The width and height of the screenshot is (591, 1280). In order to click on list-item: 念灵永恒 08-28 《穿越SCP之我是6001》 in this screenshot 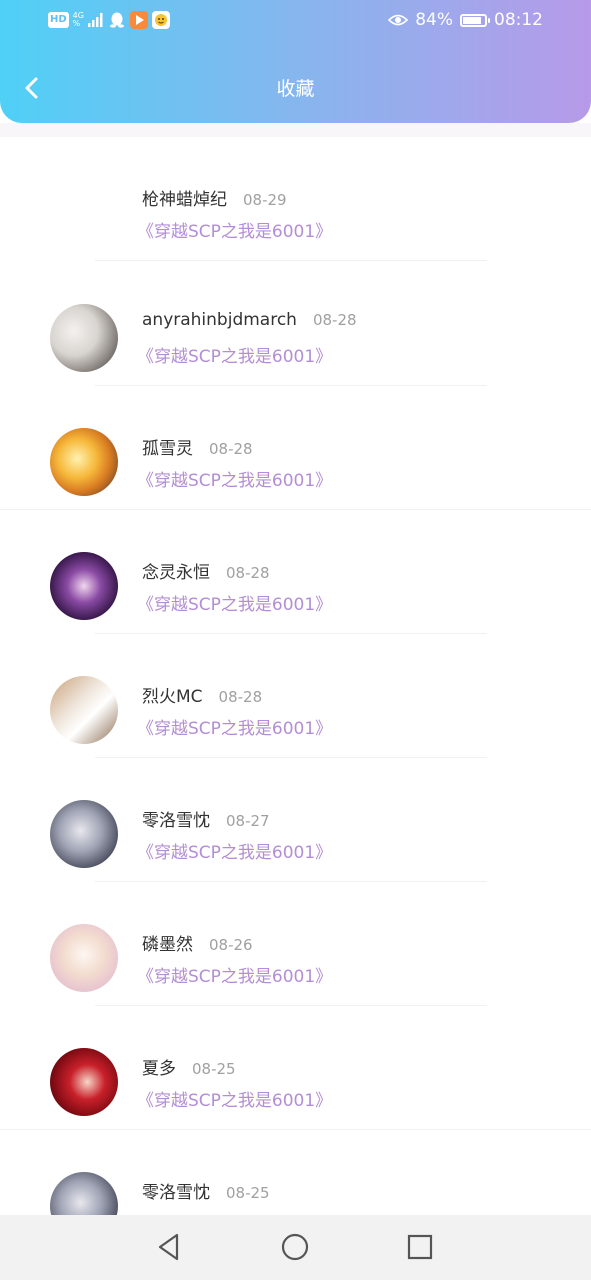, I will do `click(295, 572)`.